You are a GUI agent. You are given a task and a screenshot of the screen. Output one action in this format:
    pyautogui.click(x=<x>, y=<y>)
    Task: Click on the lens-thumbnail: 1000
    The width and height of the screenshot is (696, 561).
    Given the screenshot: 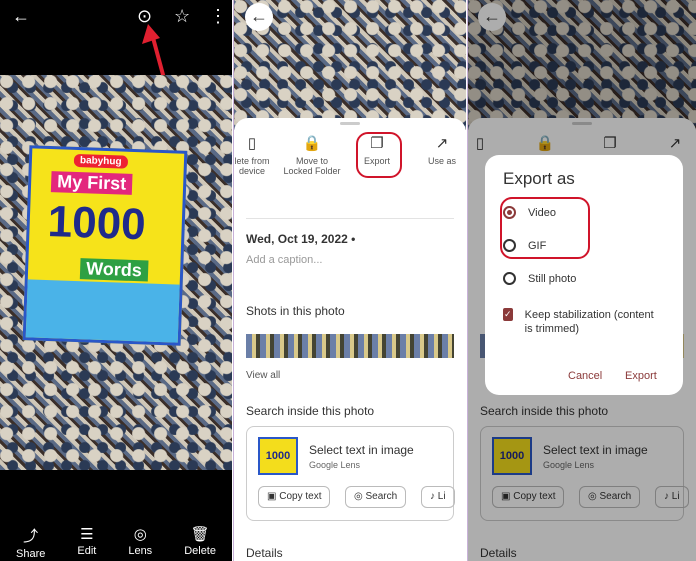 What is the action you would take?
    pyautogui.click(x=278, y=456)
    